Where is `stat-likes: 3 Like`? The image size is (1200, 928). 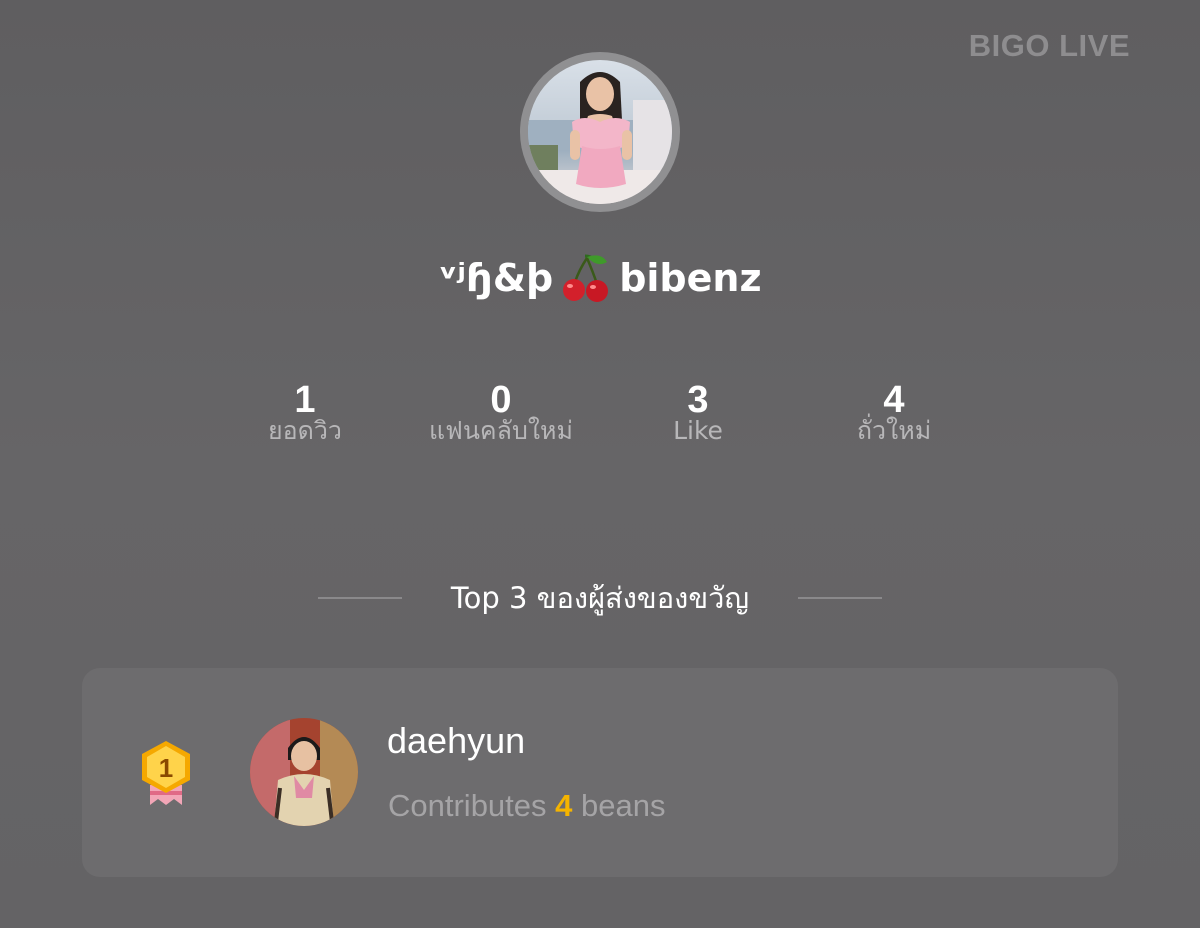 stat-likes: 3 Like is located at coordinates (698, 412).